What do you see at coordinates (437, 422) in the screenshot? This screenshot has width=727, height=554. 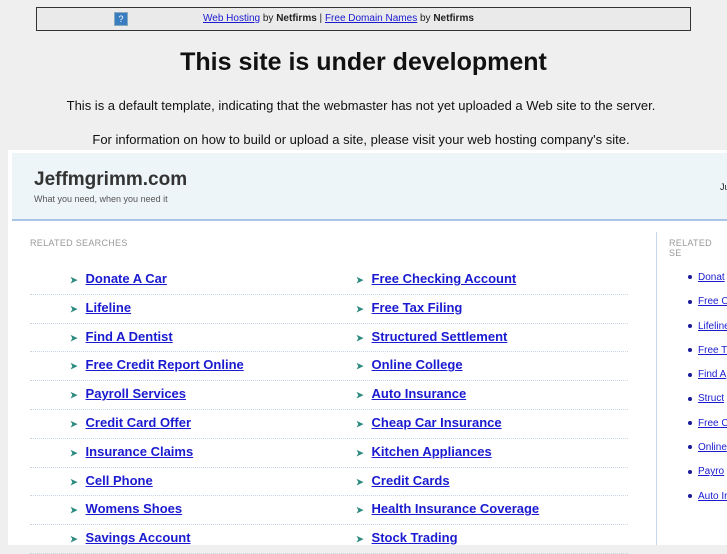 I see `search-link: Cheap Car Insurance` at bounding box center [437, 422].